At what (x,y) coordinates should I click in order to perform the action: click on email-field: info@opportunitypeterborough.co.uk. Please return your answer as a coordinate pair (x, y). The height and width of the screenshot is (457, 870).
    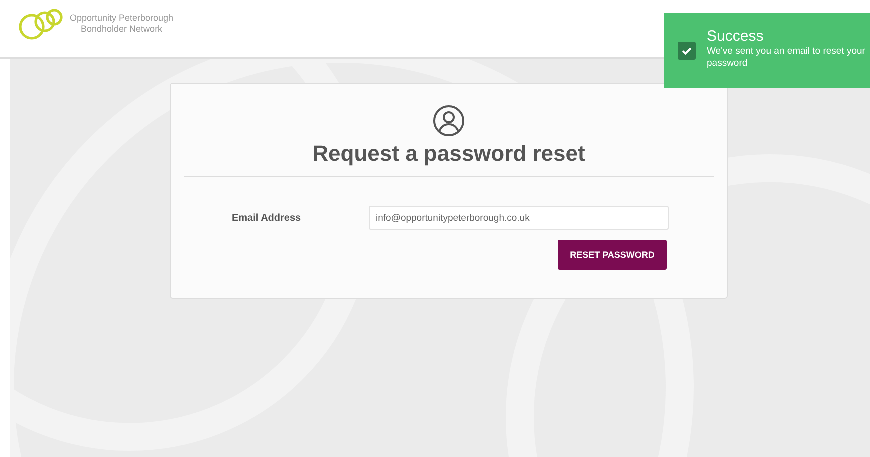
    Looking at the image, I should click on (519, 218).